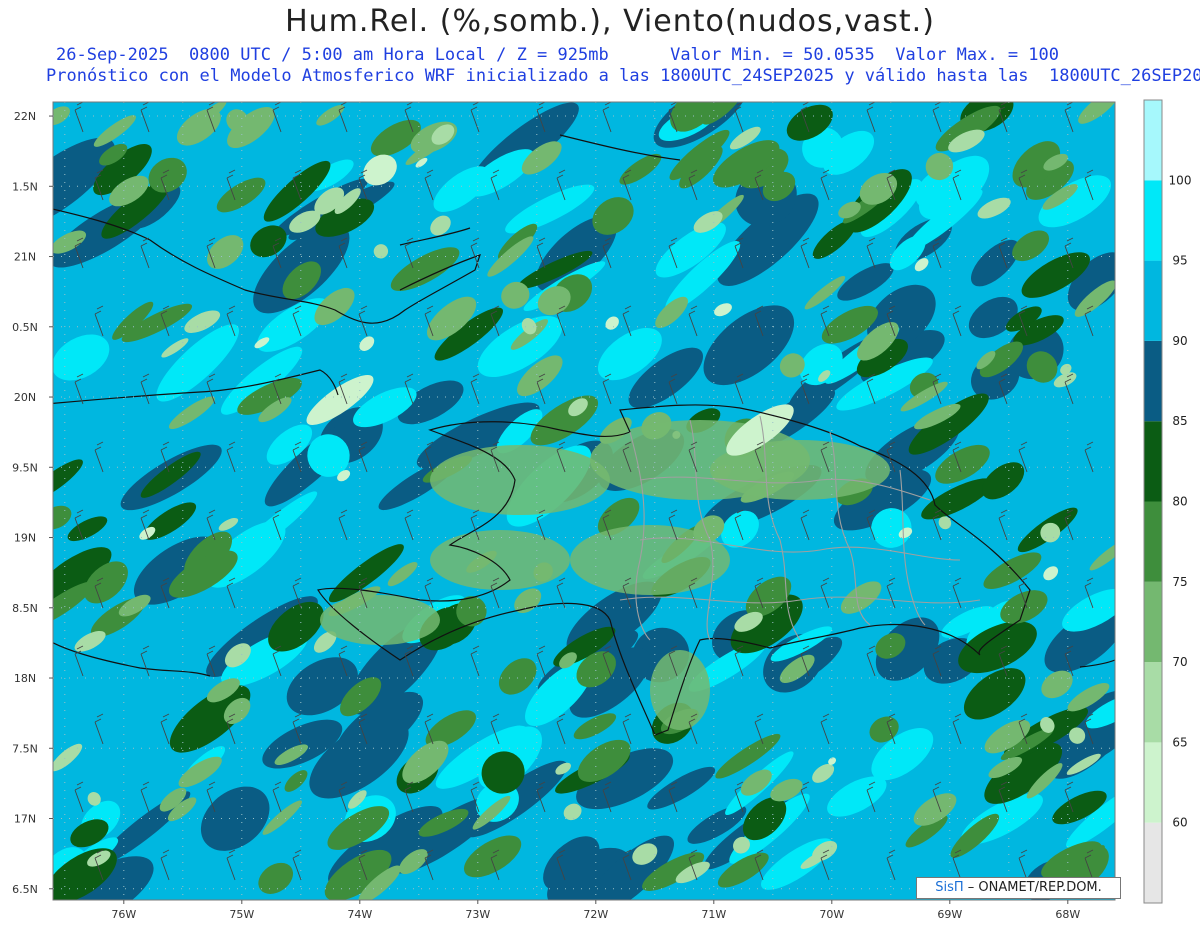  Describe the element at coordinates (25, 538) in the screenshot. I see `y-tick-label: 19N` at that location.